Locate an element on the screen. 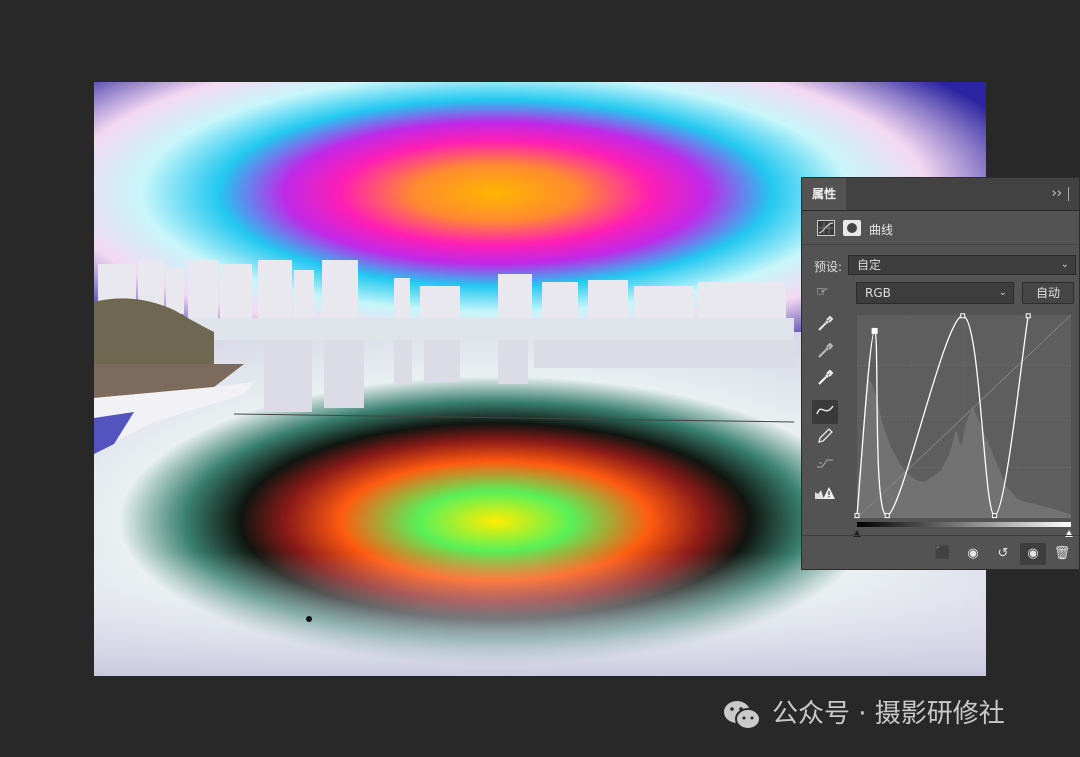 The image size is (1080, 757). auto-button: 自动 is located at coordinates (1048, 293).